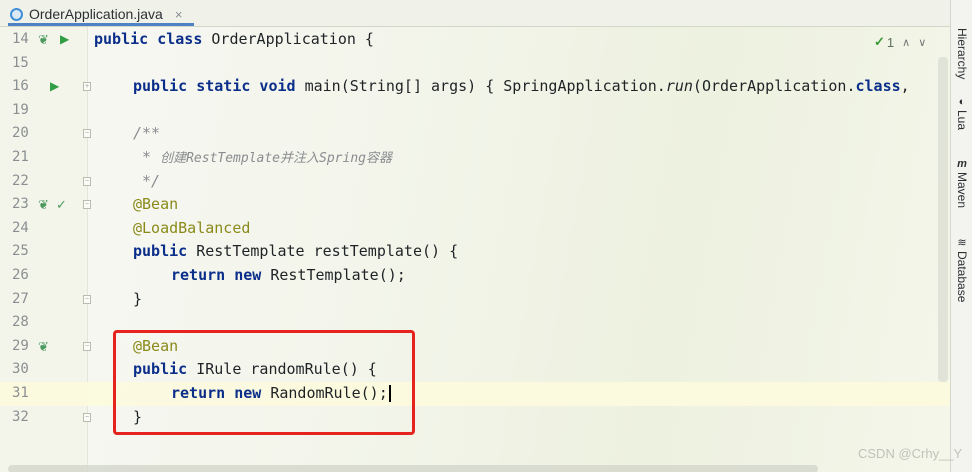  Describe the element at coordinates (20, 109) in the screenshot. I see `line-number: 19` at that location.